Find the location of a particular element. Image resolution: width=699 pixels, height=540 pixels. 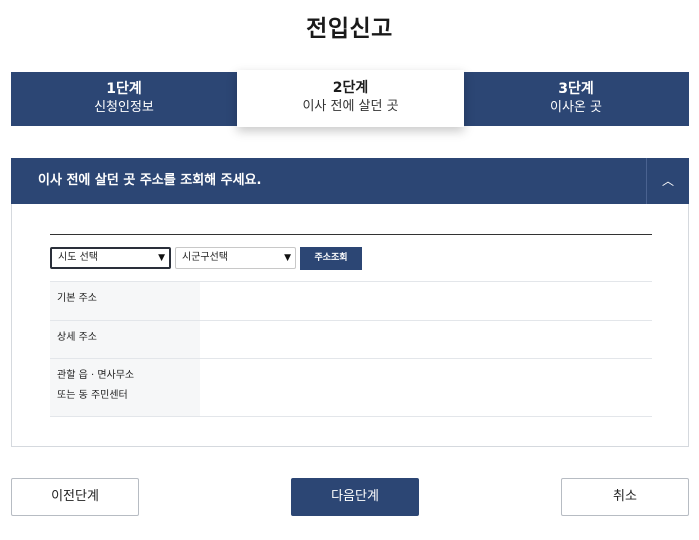

office-value is located at coordinates (426, 387).